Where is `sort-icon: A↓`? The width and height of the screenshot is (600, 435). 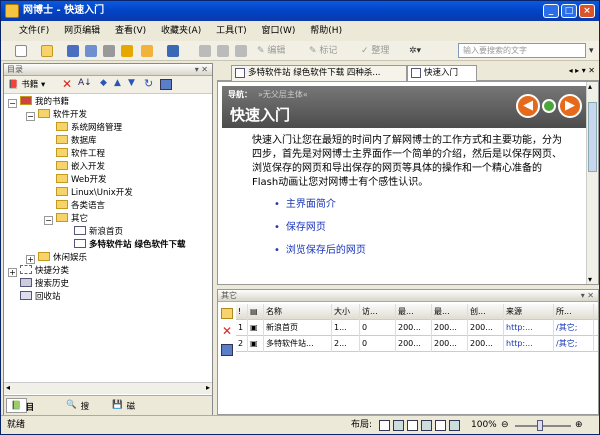 sort-icon: A↓ is located at coordinates (85, 83).